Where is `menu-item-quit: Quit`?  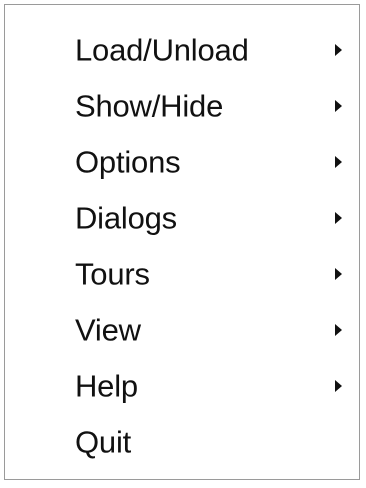 menu-item-quit: Quit is located at coordinates (182, 442).